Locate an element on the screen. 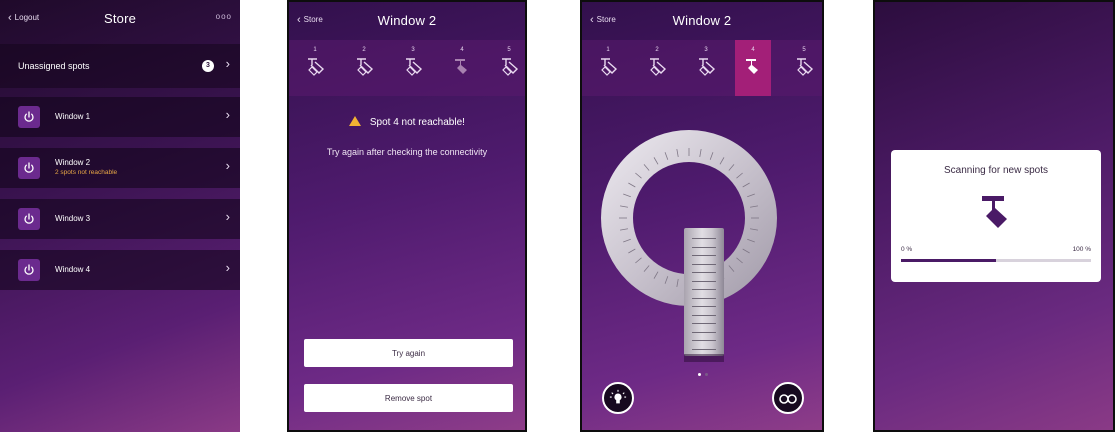 This screenshot has width=1115, height=432. warning-icon is located at coordinates (355, 121).